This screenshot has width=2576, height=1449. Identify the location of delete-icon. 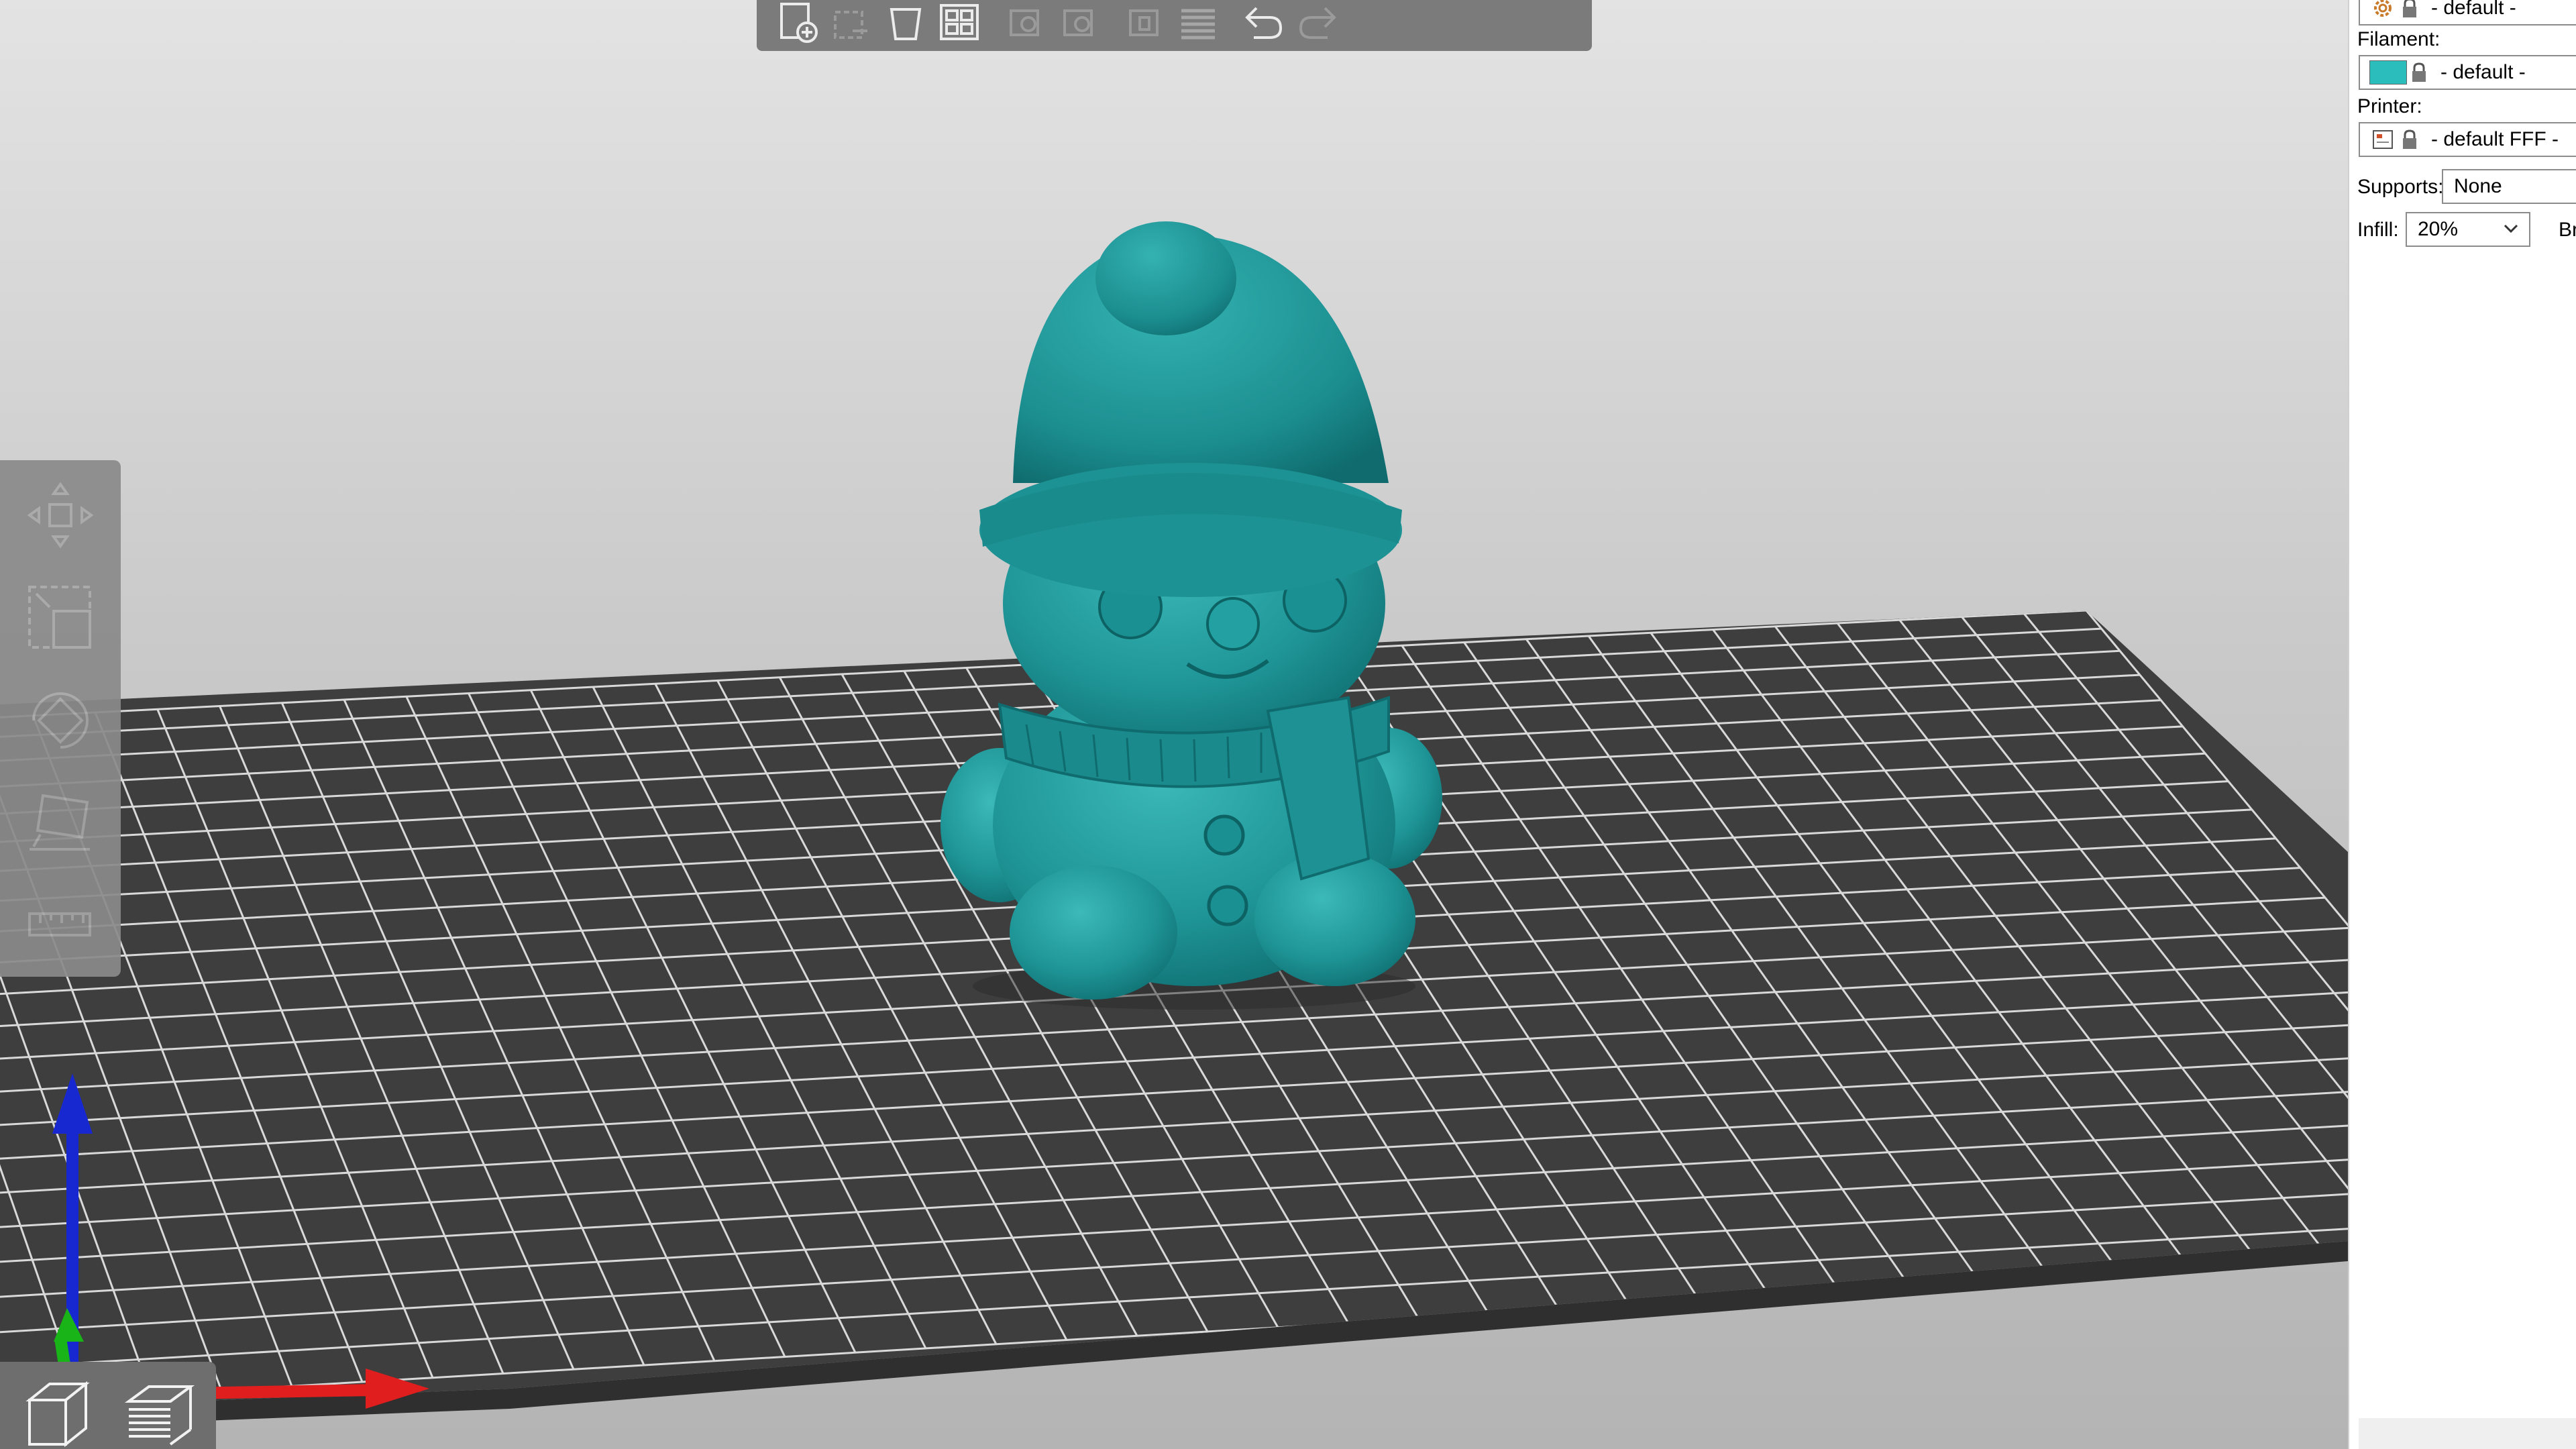
(852, 23).